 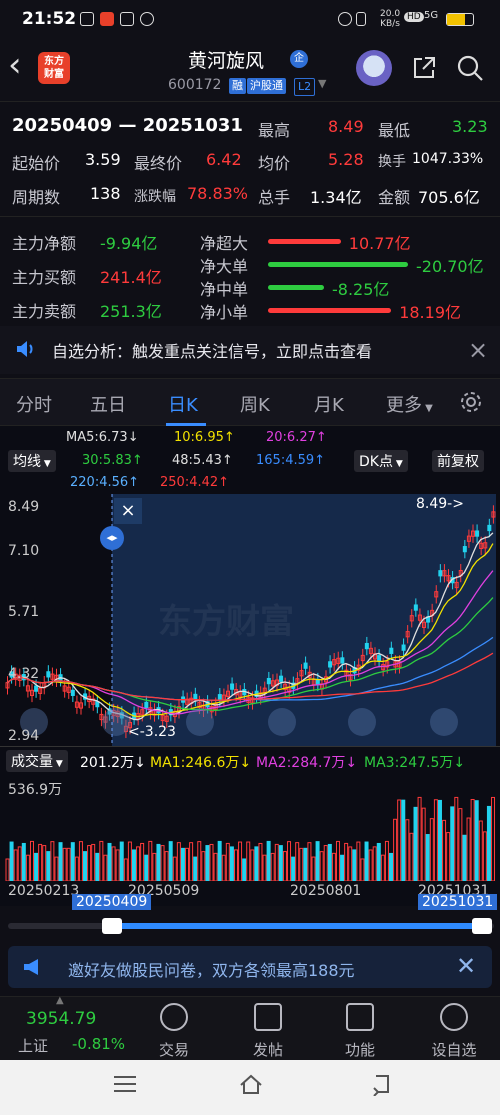 What do you see at coordinates (274, 197) in the screenshot?
I see `total-hands-label: 总手` at bounding box center [274, 197].